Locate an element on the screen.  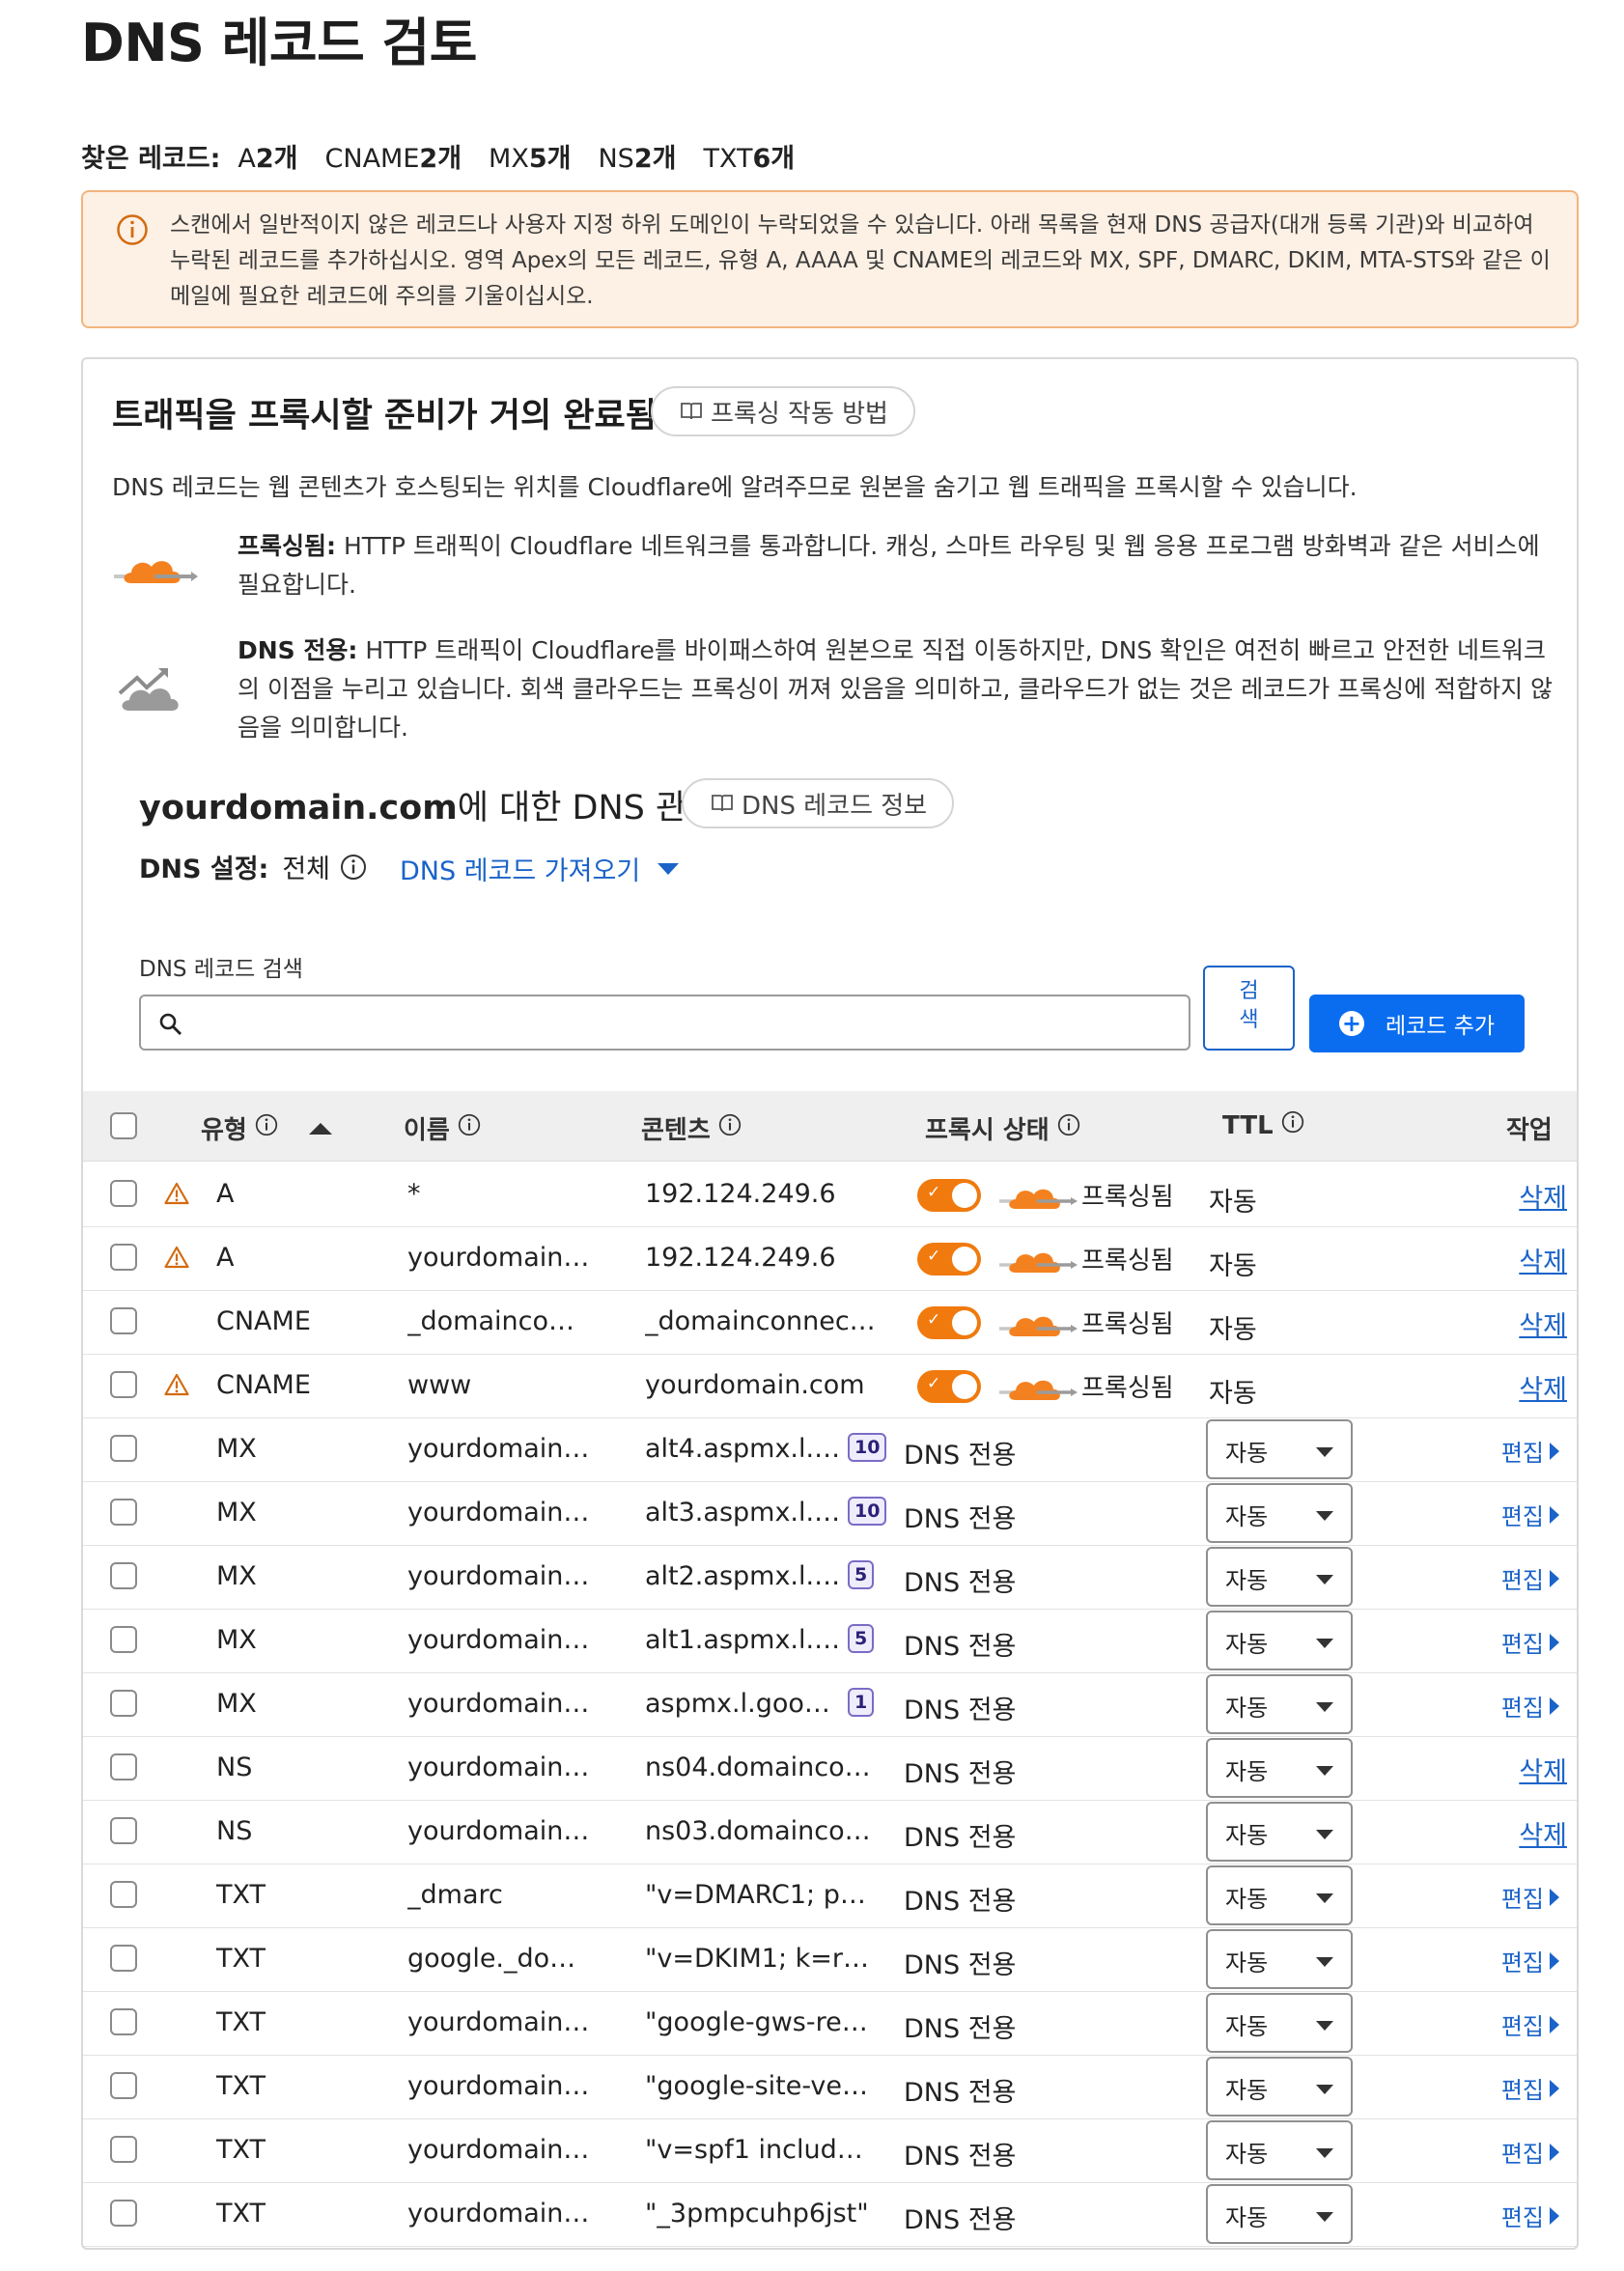
search-button: 검색 is located at coordinates (1249, 1008).